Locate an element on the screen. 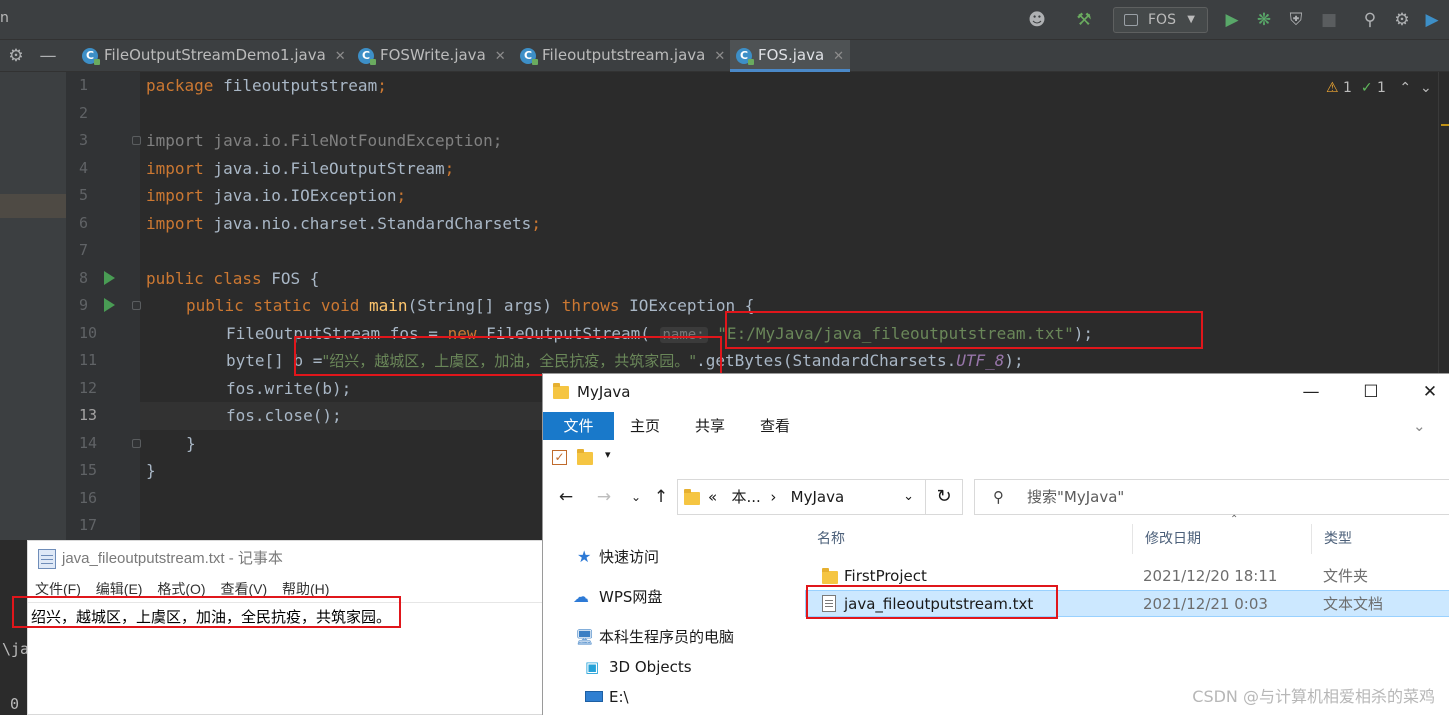  menu-file: 文件(F) is located at coordinates (58, 589).